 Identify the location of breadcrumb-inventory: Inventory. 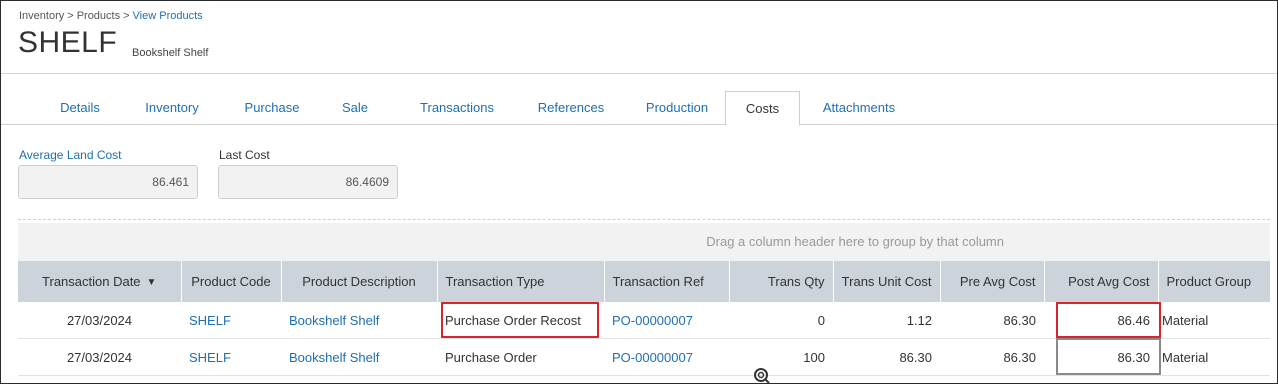
(41, 16).